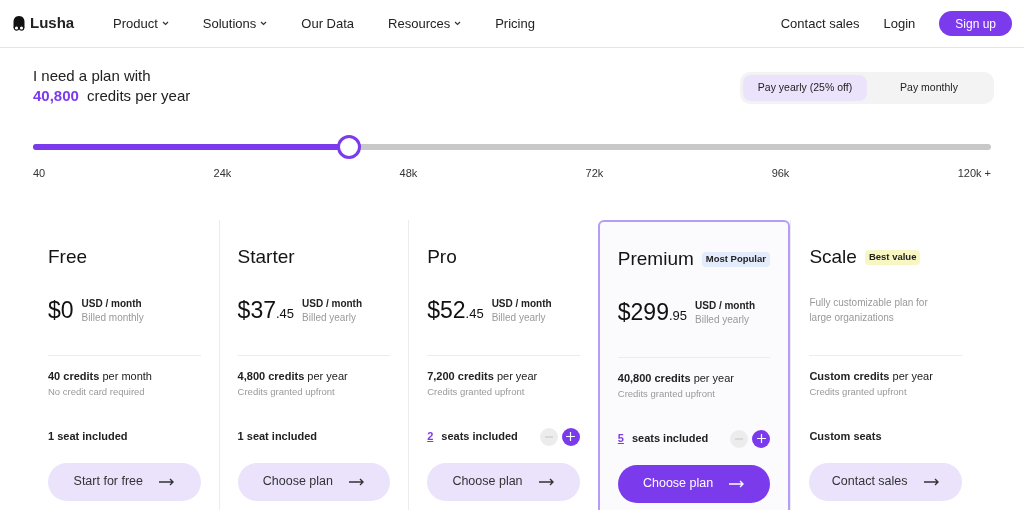 Image resolution: width=1024 pixels, height=510 pixels. I want to click on credits-text: 40,800 credits per year, so click(676, 378).